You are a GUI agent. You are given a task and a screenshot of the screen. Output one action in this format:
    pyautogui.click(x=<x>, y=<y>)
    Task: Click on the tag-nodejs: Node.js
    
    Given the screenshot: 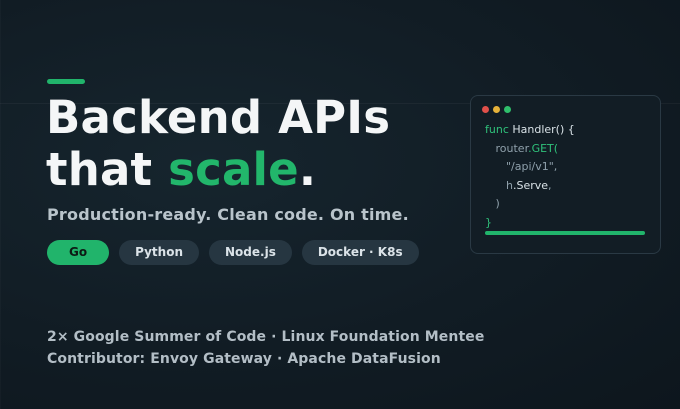 What is the action you would take?
    pyautogui.click(x=250, y=252)
    